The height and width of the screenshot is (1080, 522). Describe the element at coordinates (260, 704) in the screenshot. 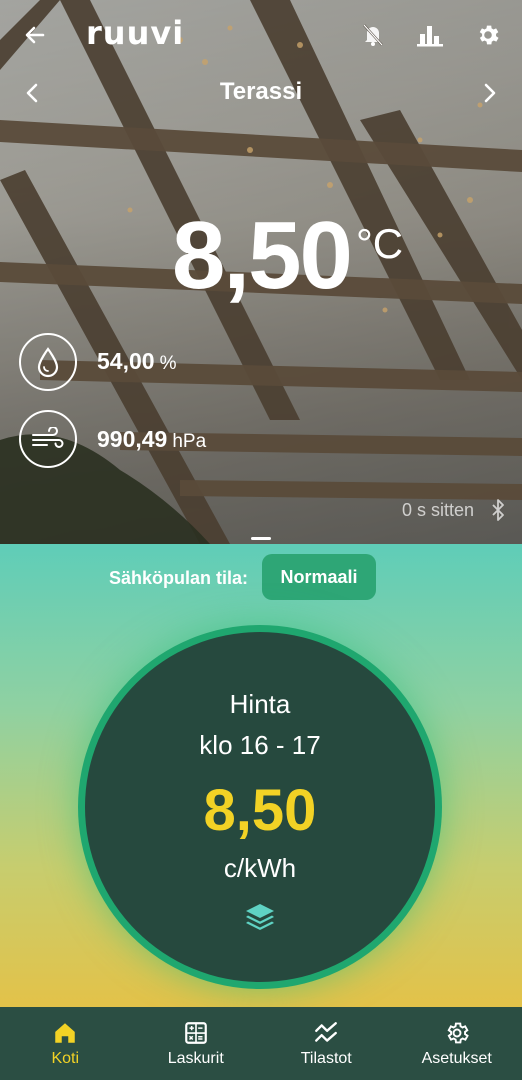

I see `price-title: Hinta` at that location.